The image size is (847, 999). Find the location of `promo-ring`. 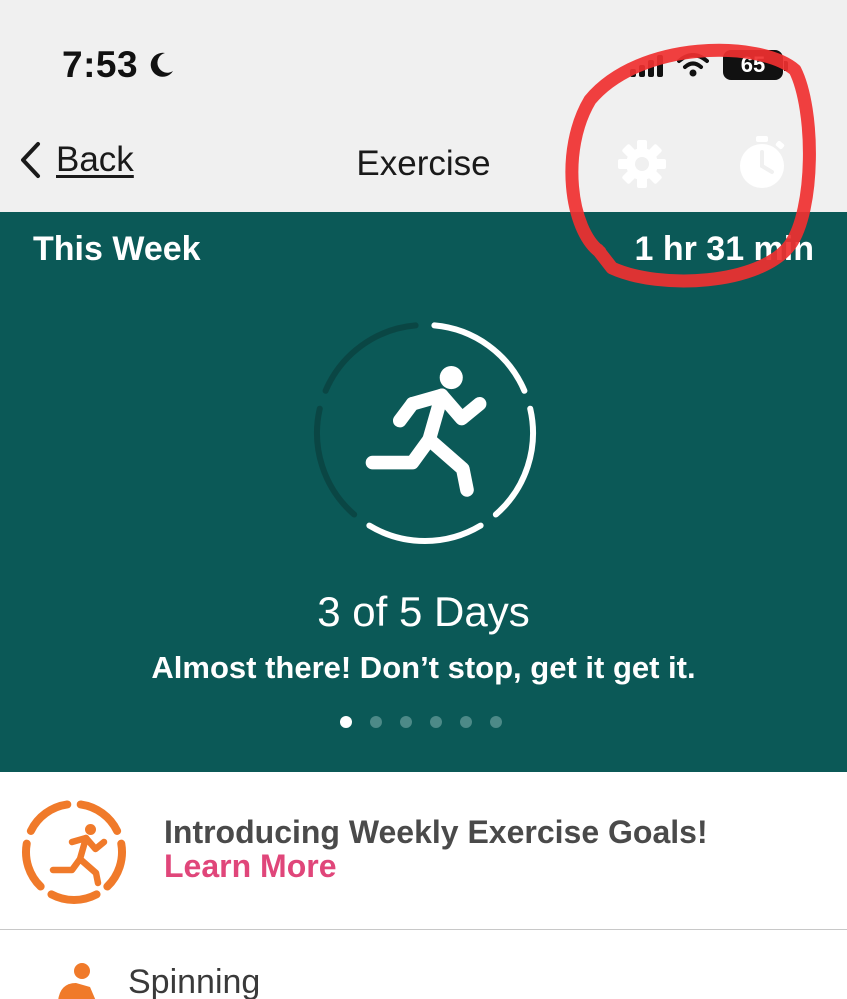

promo-ring is located at coordinates (74, 852).